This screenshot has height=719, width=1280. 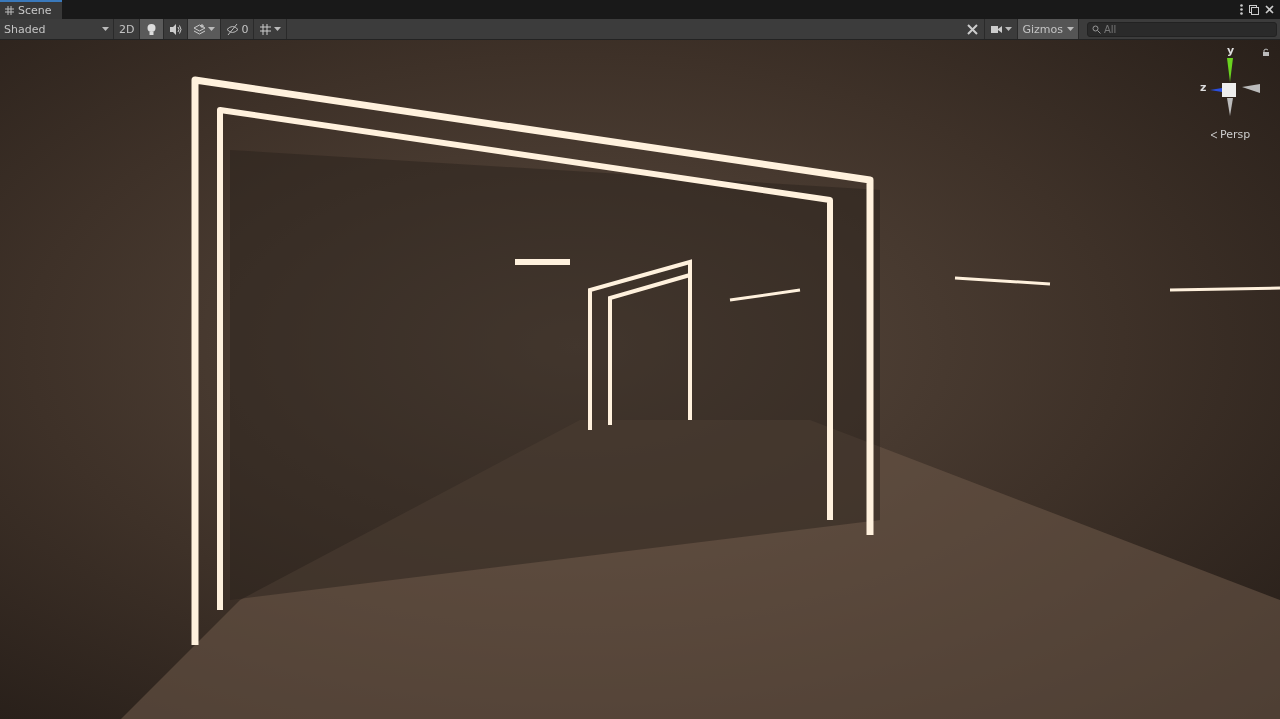 I want to click on search-icon, so click(x=1096, y=29).